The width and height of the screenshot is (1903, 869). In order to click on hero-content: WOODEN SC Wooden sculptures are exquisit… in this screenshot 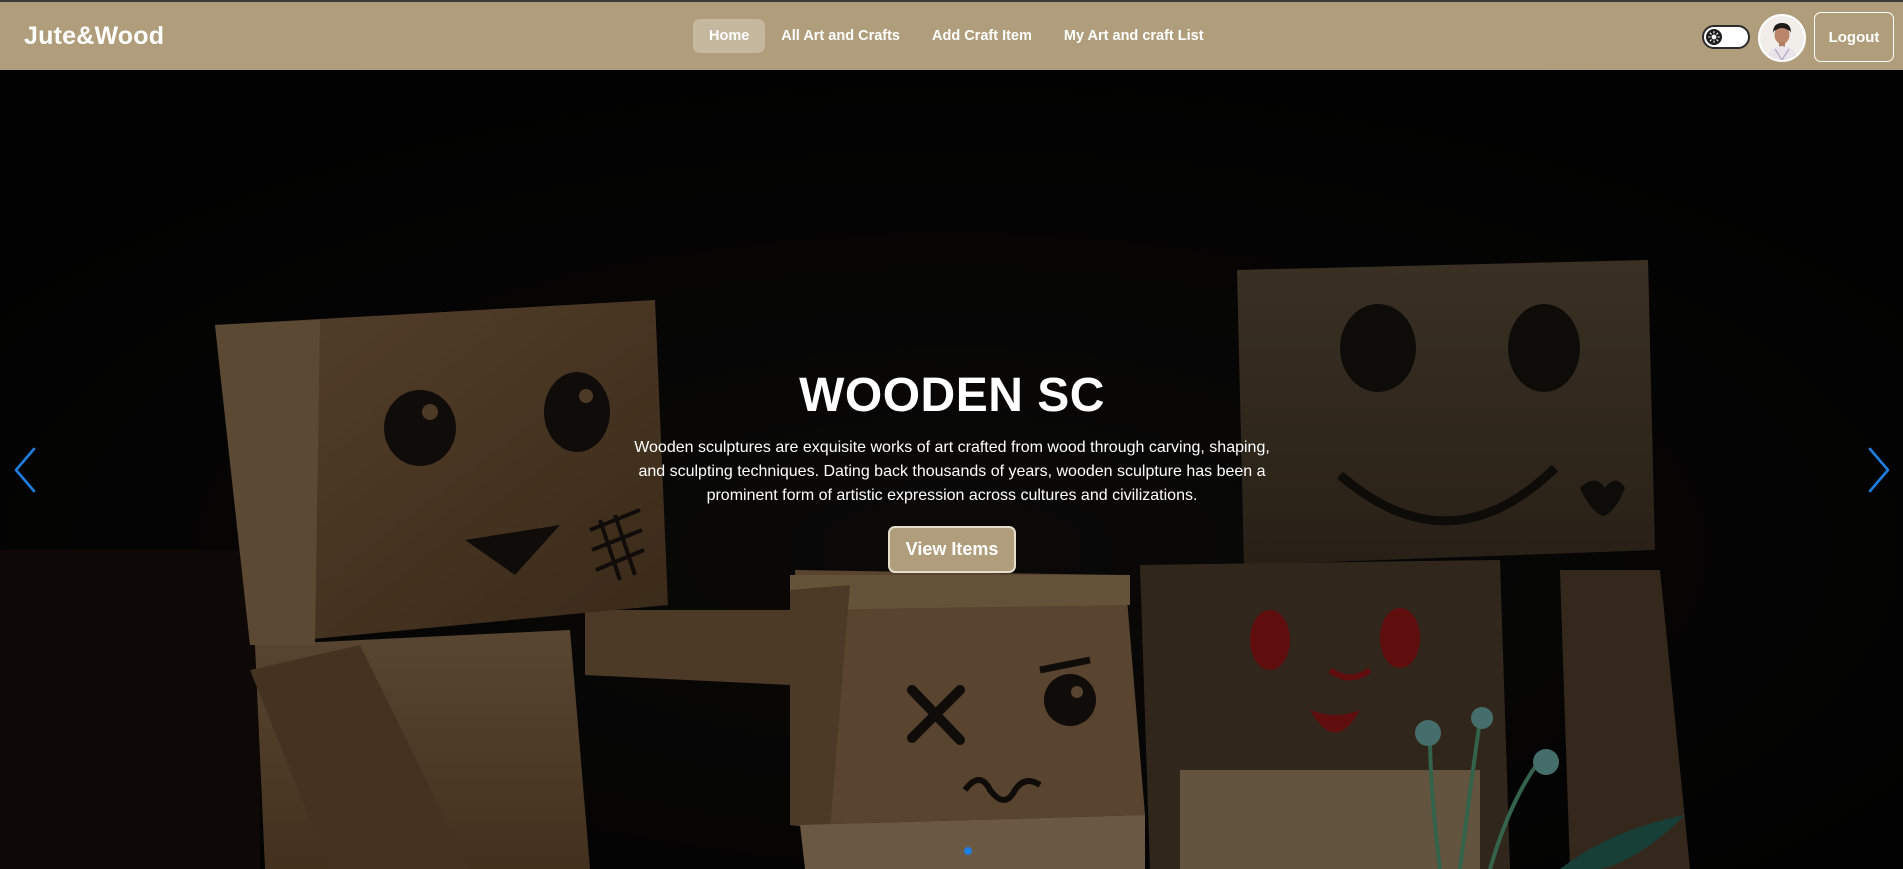, I will do `click(952, 470)`.